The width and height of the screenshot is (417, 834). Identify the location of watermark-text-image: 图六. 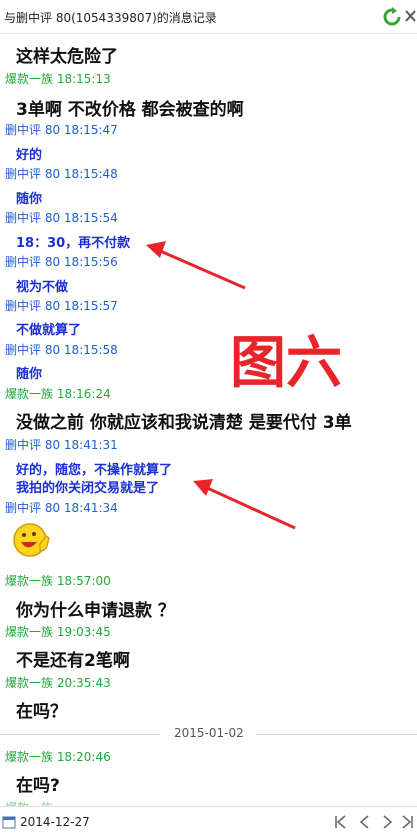
(286, 363).